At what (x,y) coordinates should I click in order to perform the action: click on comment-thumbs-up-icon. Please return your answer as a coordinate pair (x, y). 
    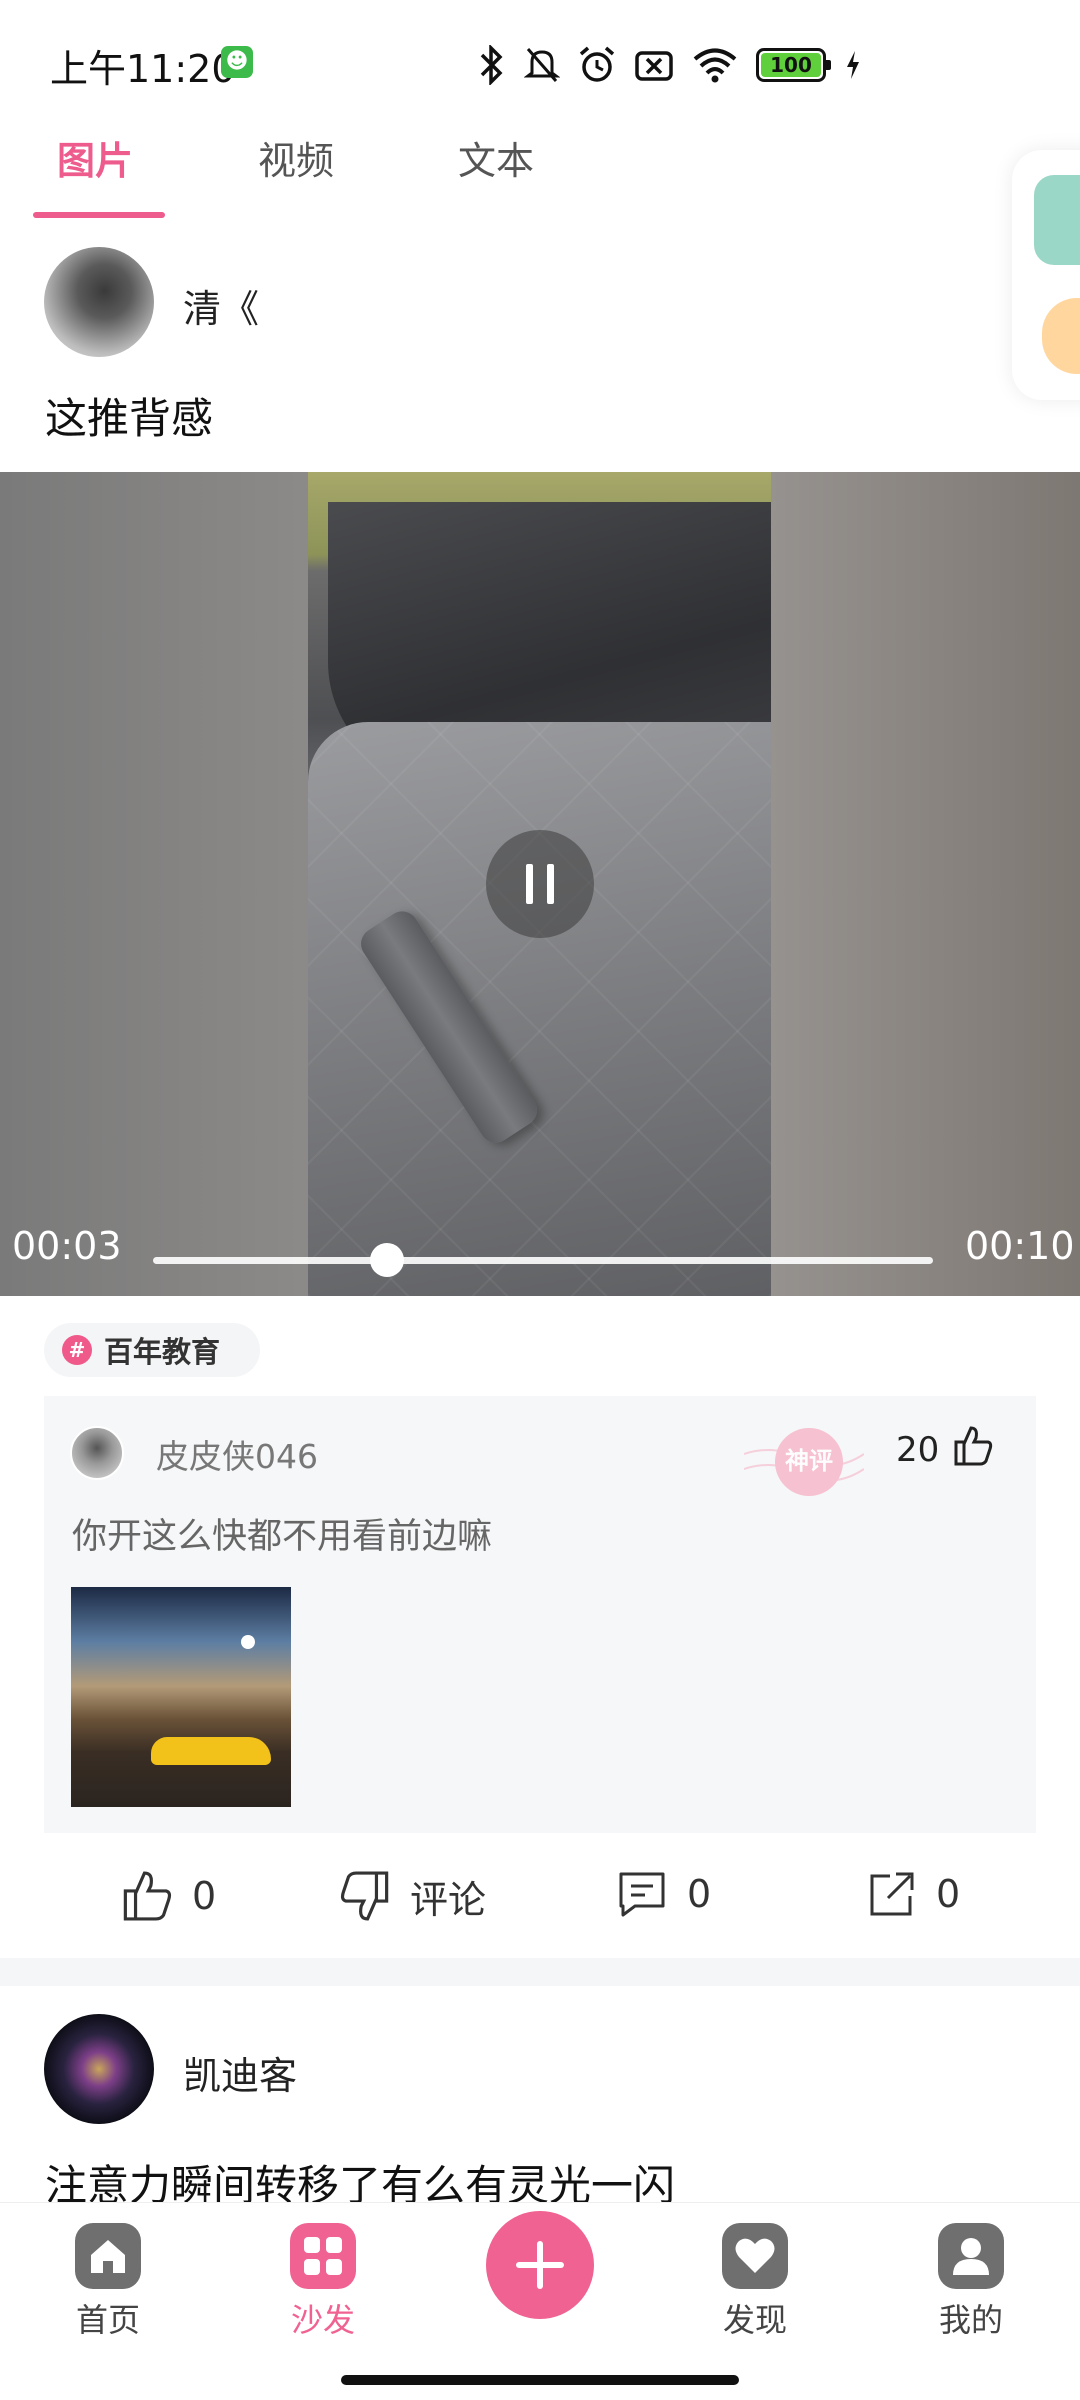
    Looking at the image, I should click on (973, 1446).